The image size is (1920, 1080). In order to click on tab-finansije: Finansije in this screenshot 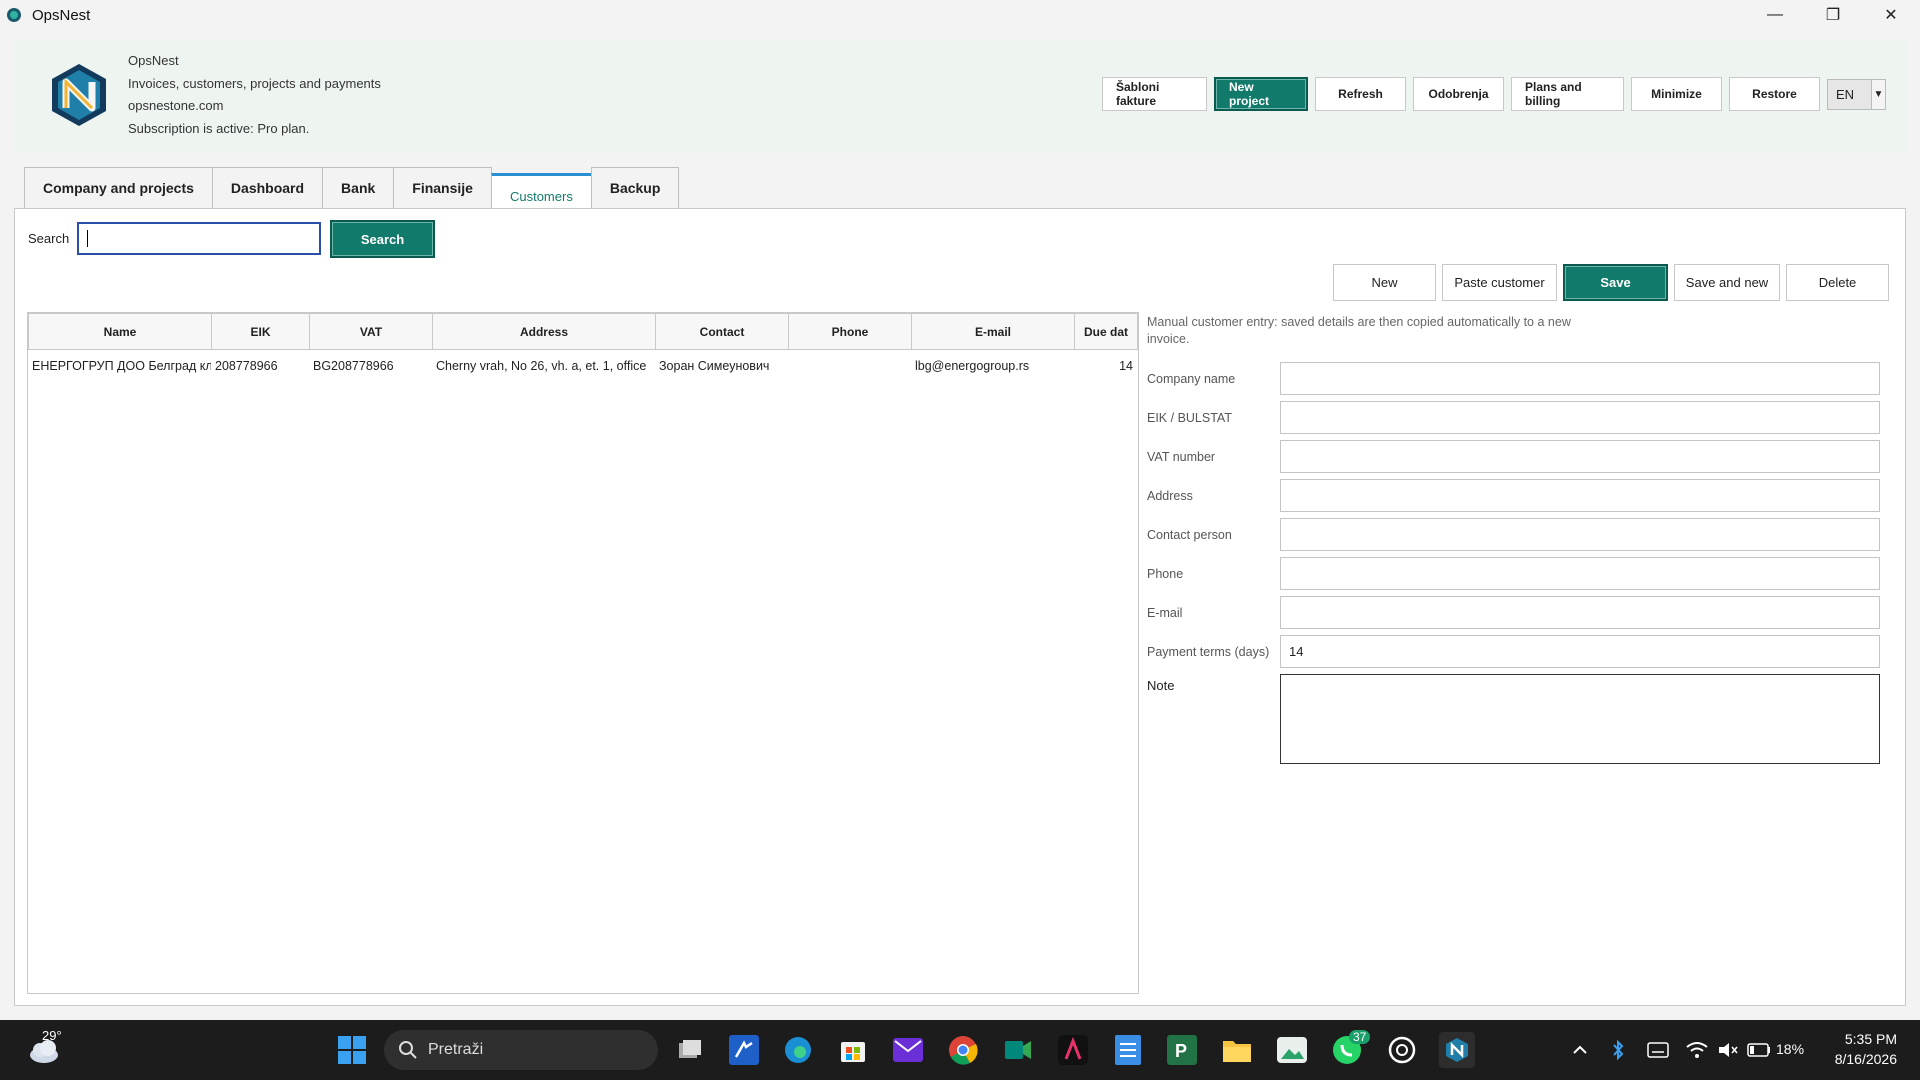, I will do `click(442, 188)`.